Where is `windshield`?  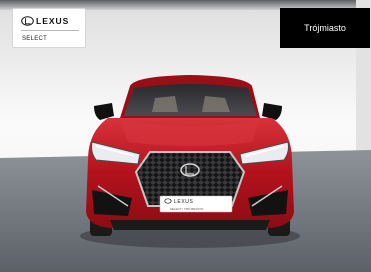 windshield is located at coordinates (190, 100).